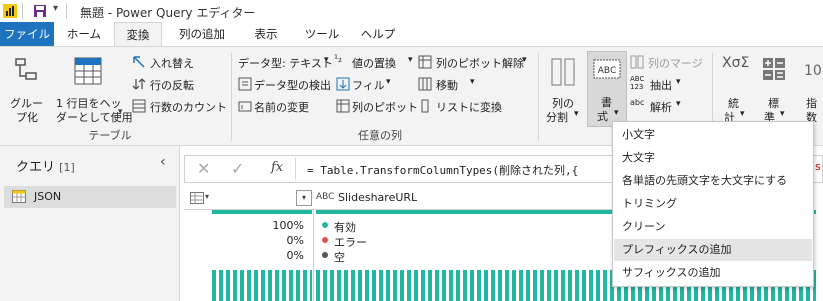 This screenshot has height=301, width=823. Describe the element at coordinates (813, 71) in the screenshot. I see `scientific-icon: 10` at that location.